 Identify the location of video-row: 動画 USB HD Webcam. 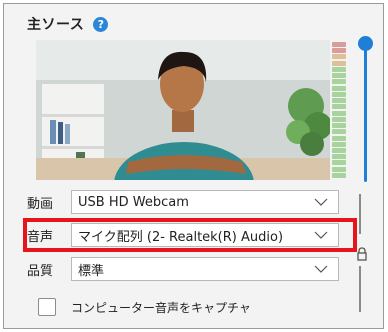
(183, 202).